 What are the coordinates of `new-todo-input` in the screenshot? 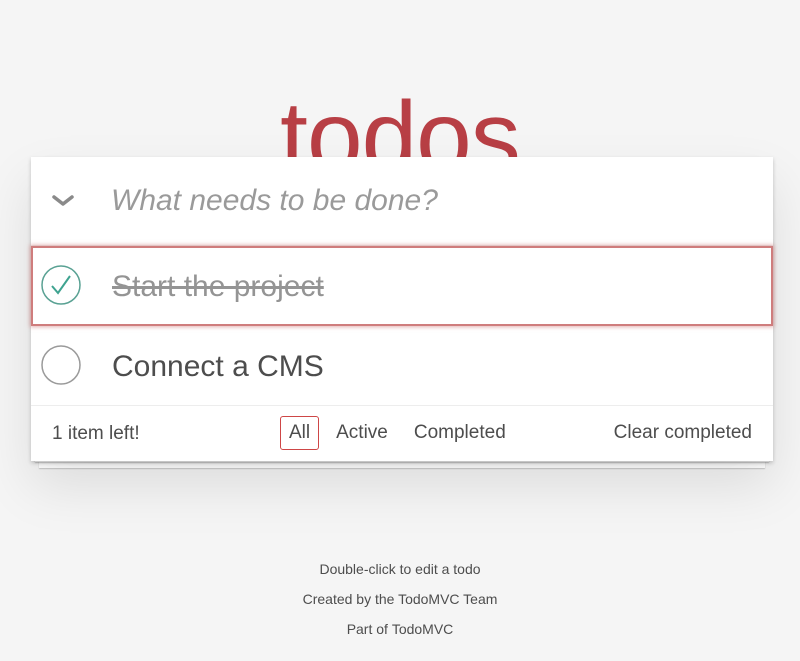 It's located at (431, 201).